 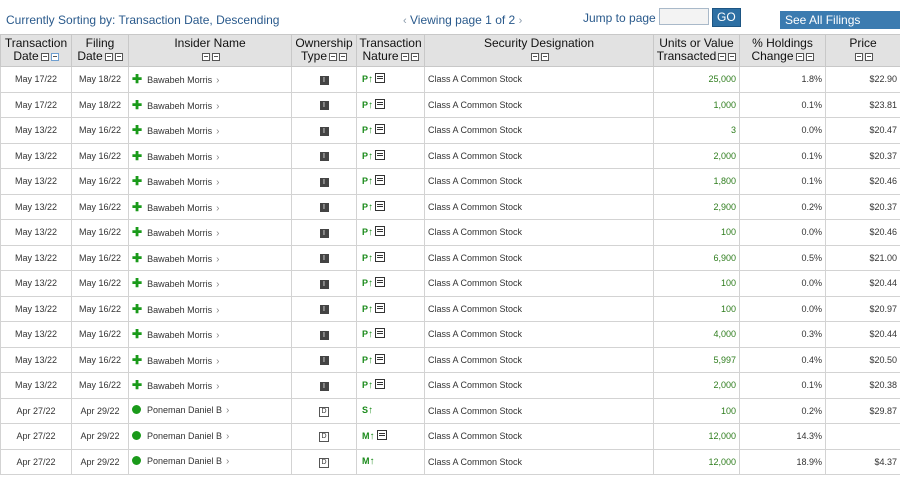 What do you see at coordinates (324, 50) in the screenshot?
I see `column-header-ownership-type: Ownership Type` at bounding box center [324, 50].